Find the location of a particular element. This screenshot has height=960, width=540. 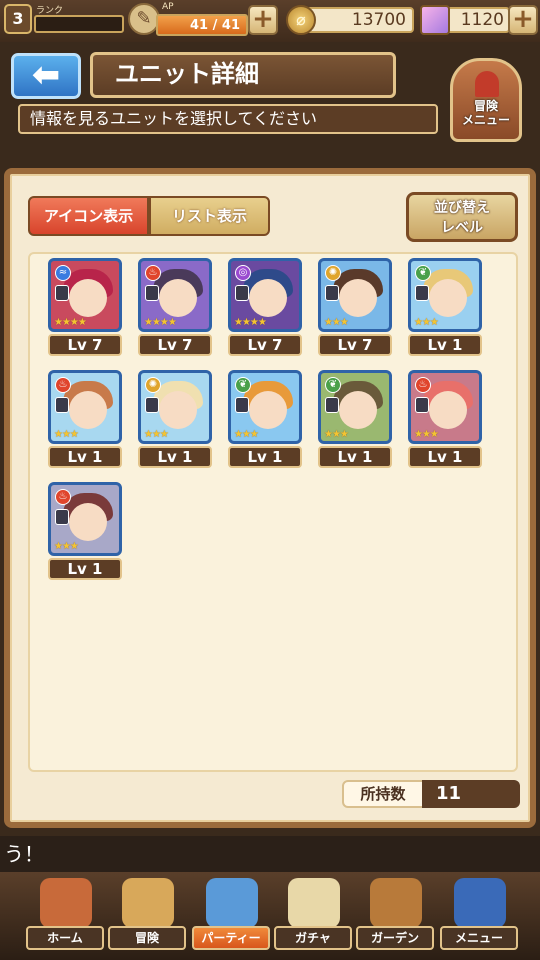

unit-portrait: ◎ ★★★★ is located at coordinates (265, 295).